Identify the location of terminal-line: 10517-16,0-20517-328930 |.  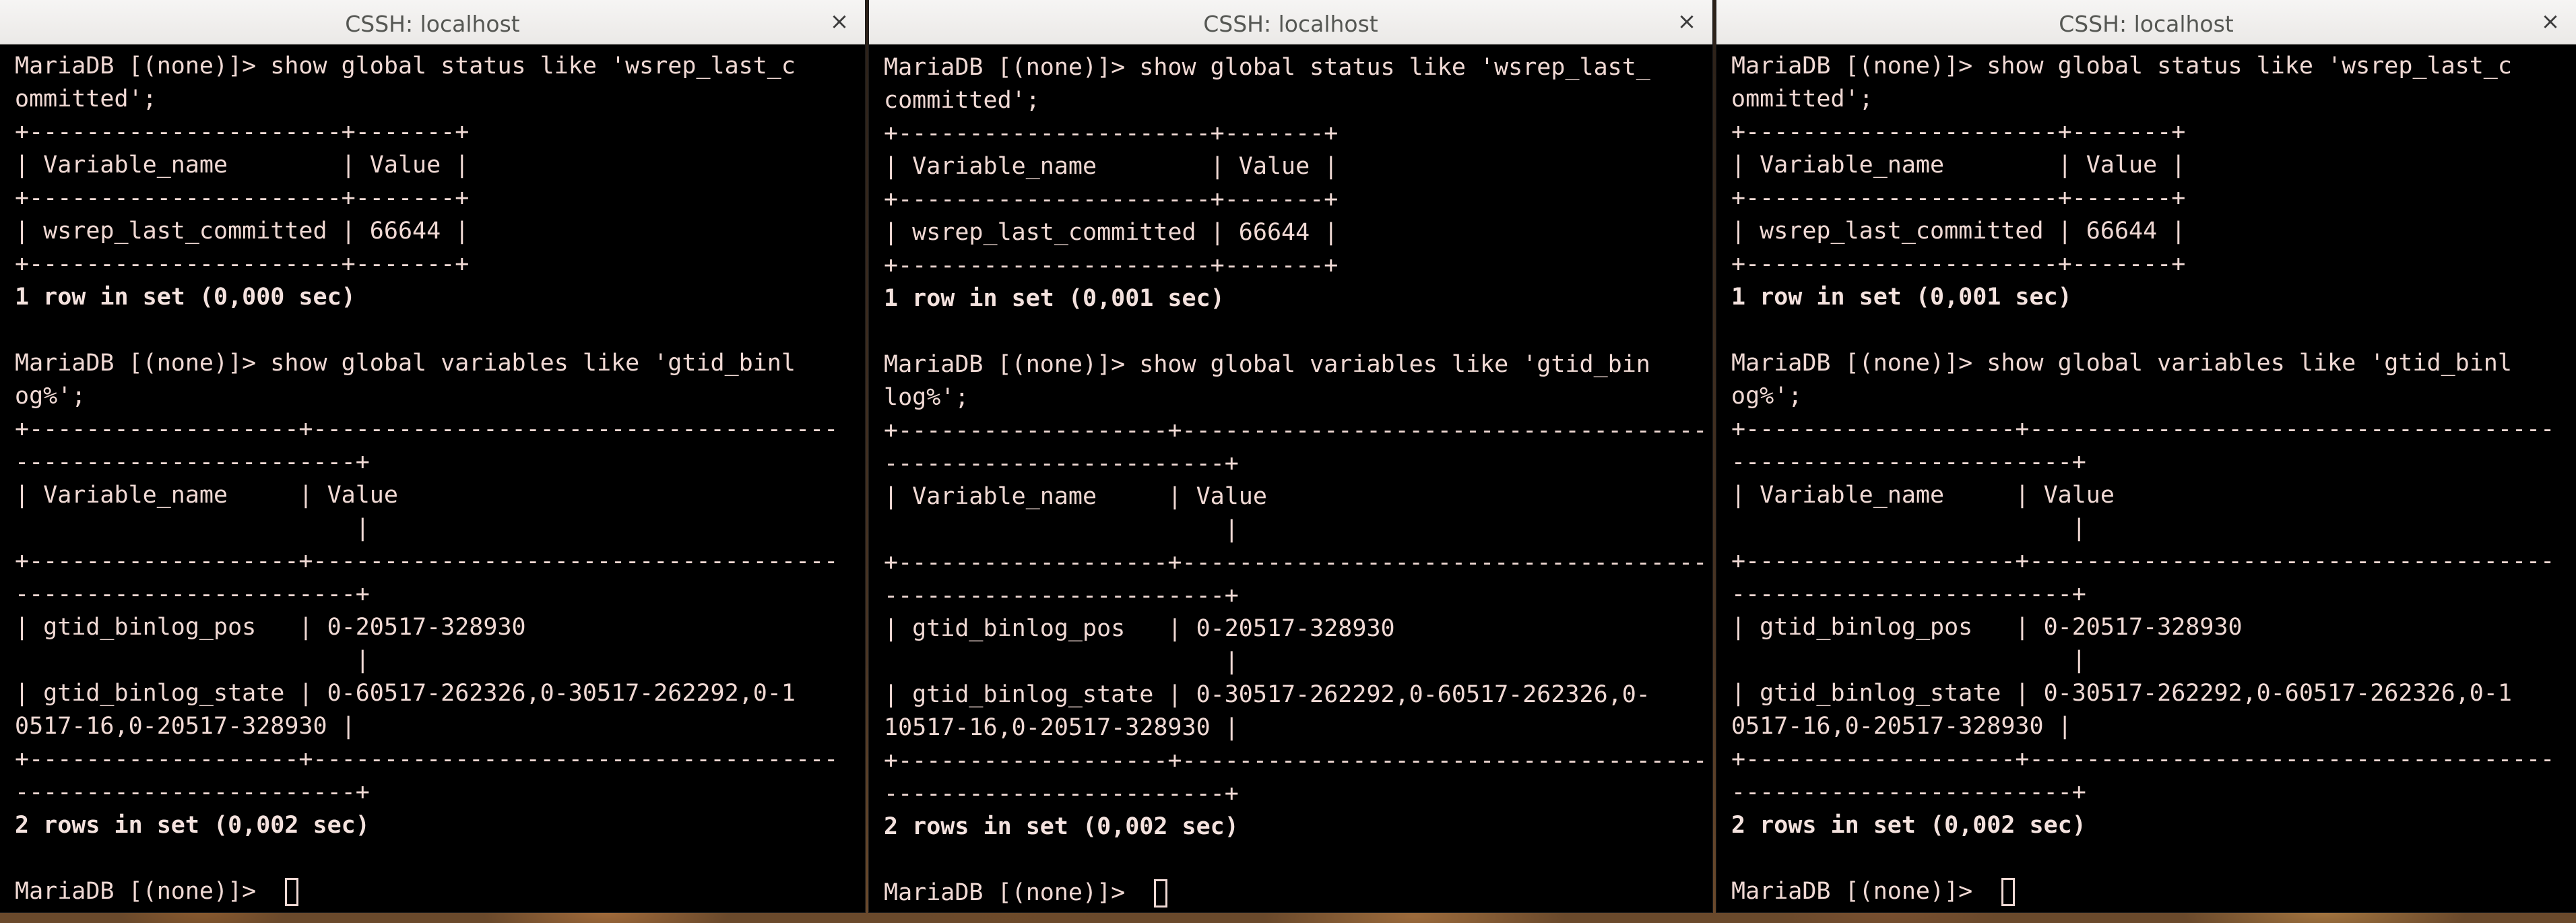
(1061, 727).